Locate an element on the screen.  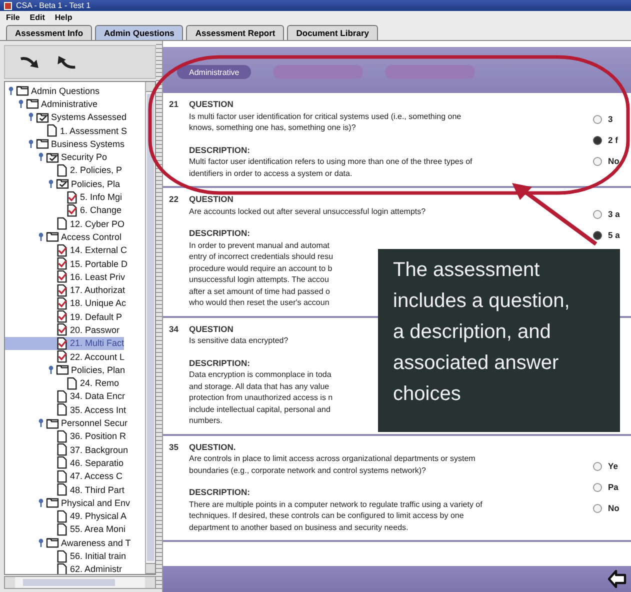
answer-option: 3 a is located at coordinates (606, 214).